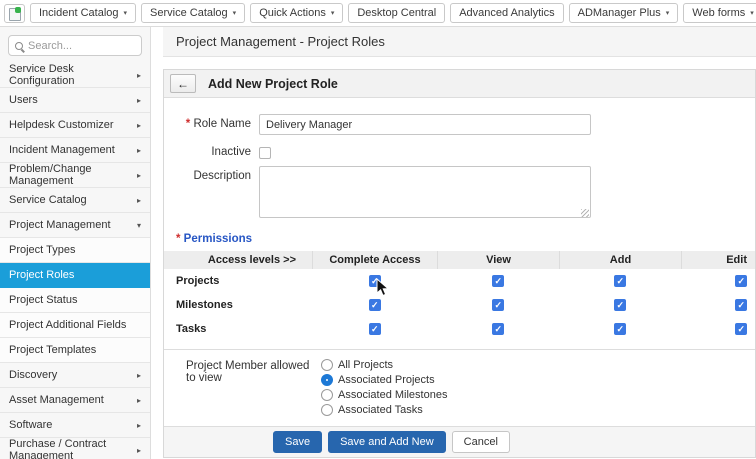 The height and width of the screenshot is (459, 756). I want to click on topbar-item-admanager-plus: ADManager Plus ▾, so click(623, 13).